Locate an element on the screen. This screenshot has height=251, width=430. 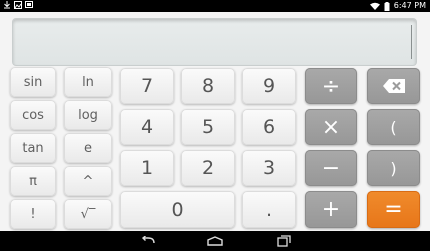
digit-9-button: 9 is located at coordinates (269, 86).